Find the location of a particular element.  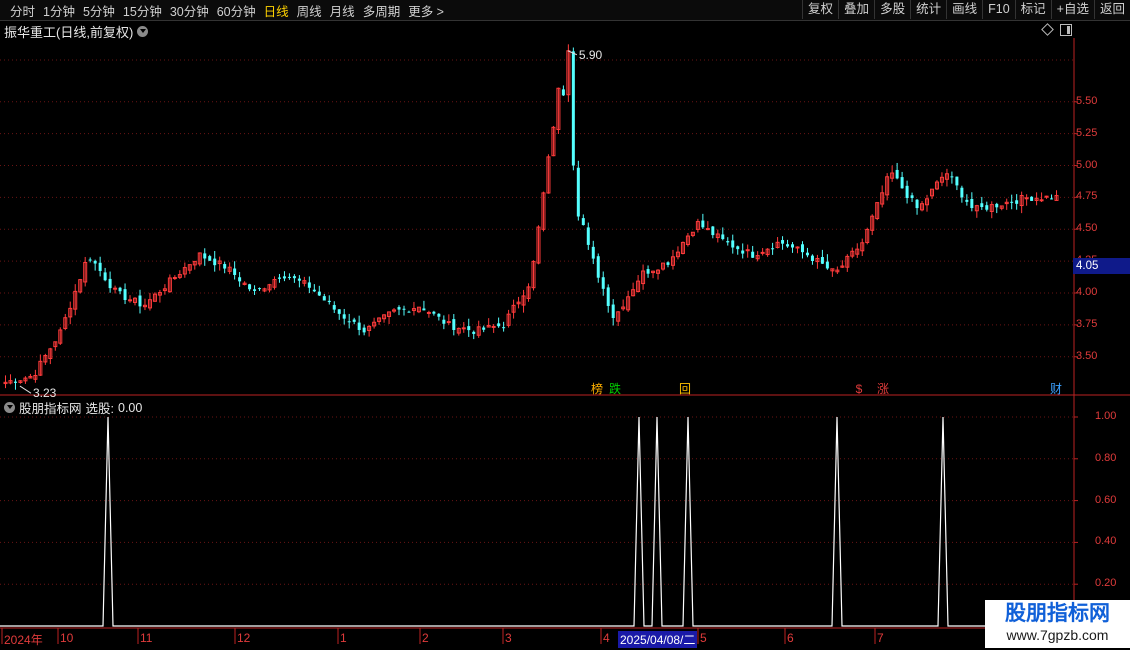

price-tick-label: 3.50 is located at coordinates (1087, 355).